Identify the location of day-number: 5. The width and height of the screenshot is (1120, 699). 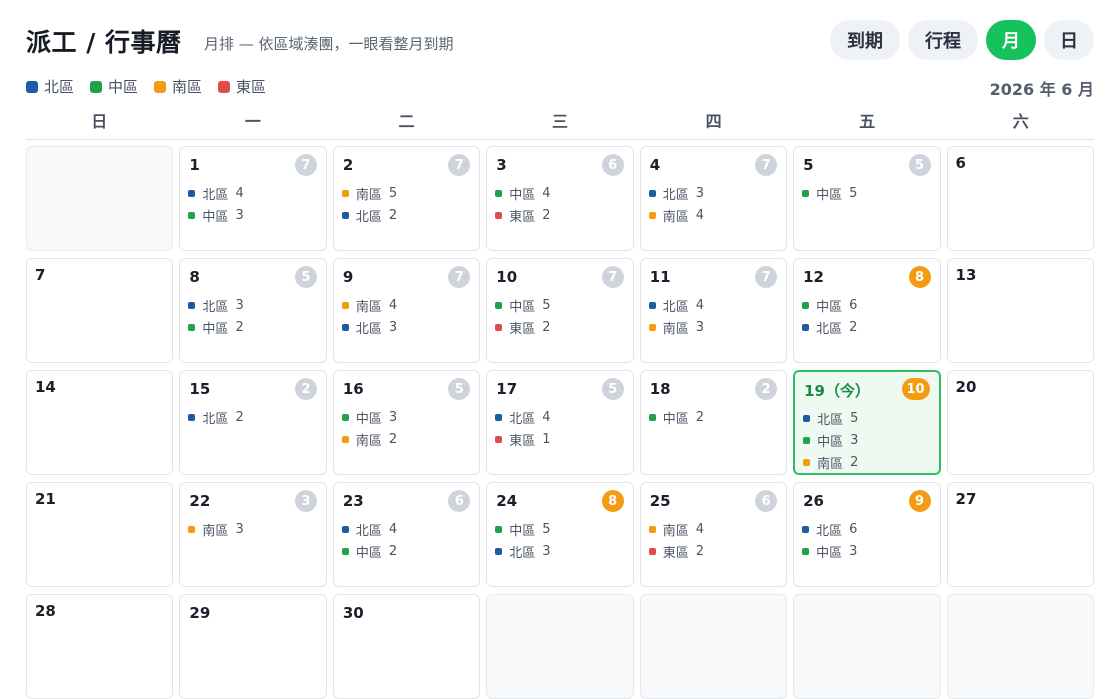
(808, 165).